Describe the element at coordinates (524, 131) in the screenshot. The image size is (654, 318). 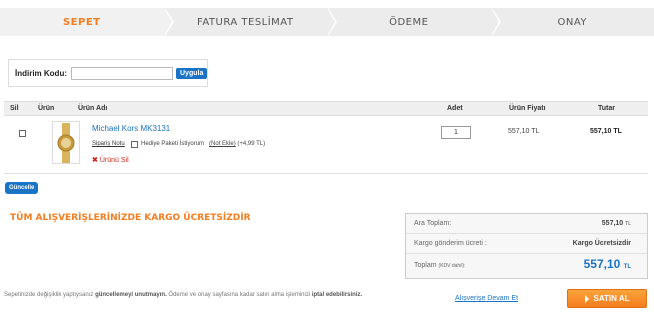
I see `unit-price: 557,10 TL` at that location.